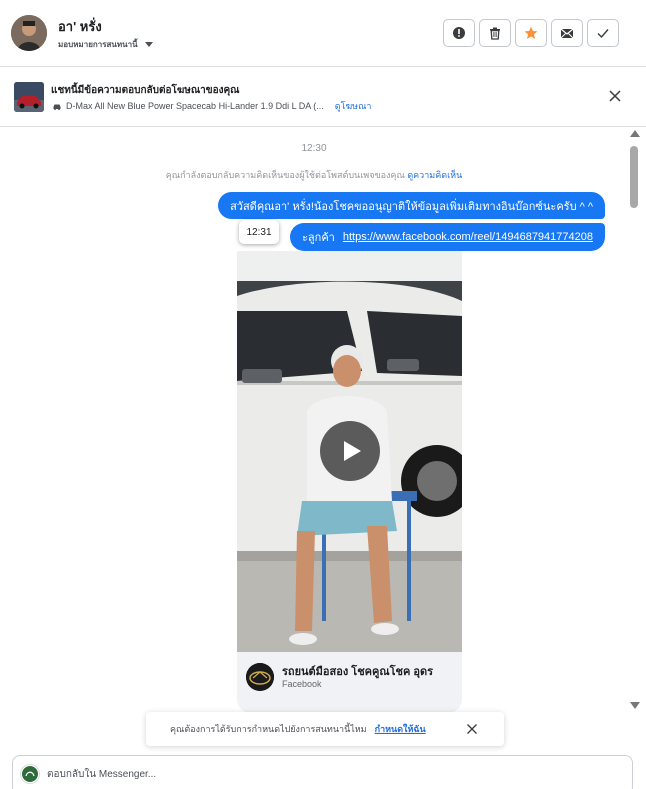 This screenshot has height=789, width=646. I want to click on message-text: ะลูกค้า, so click(318, 238).